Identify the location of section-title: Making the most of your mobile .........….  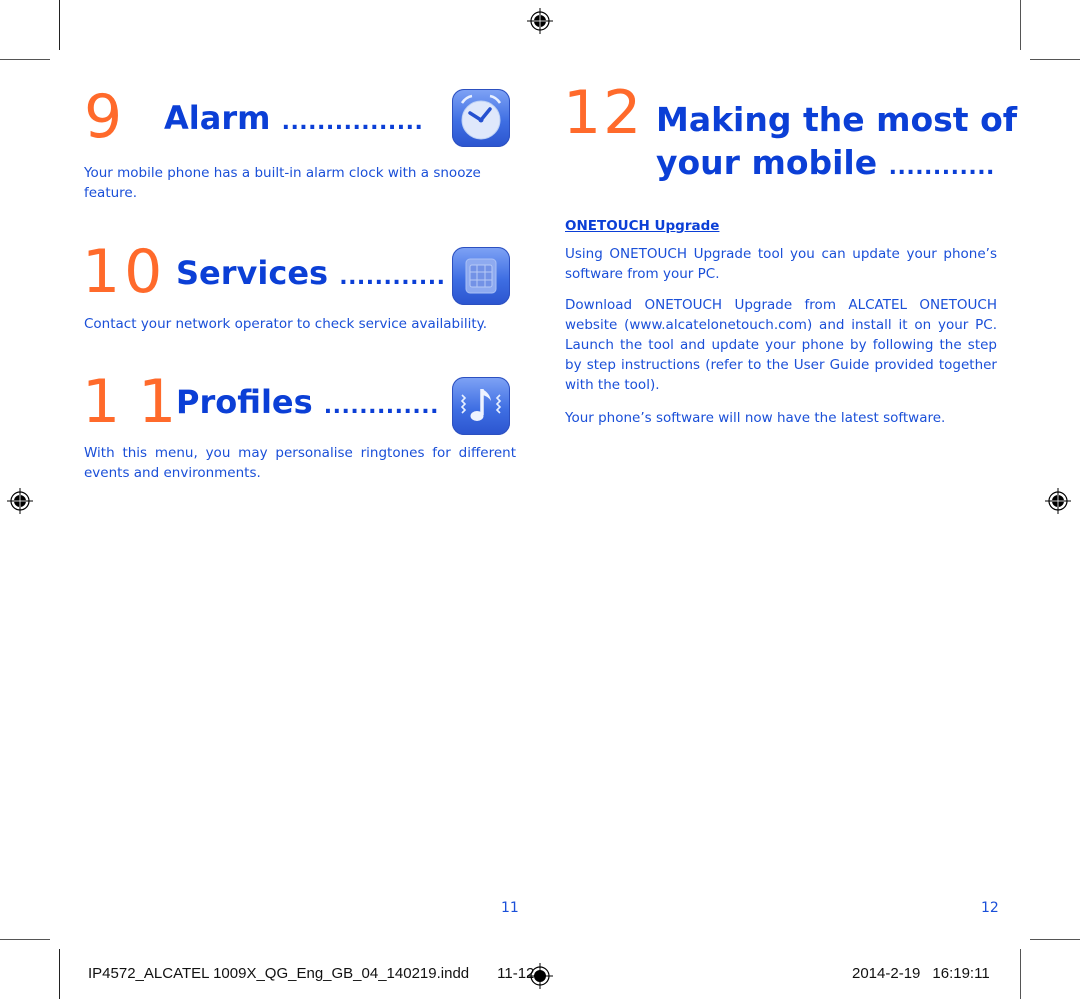
(836, 143).